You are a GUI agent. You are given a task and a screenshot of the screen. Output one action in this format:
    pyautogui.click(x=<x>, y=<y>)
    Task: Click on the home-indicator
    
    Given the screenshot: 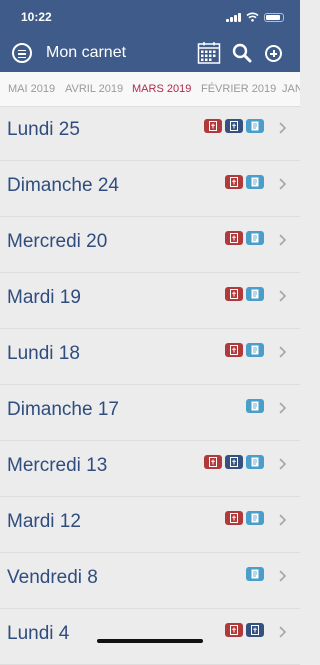 What is the action you would take?
    pyautogui.click(x=150, y=641)
    